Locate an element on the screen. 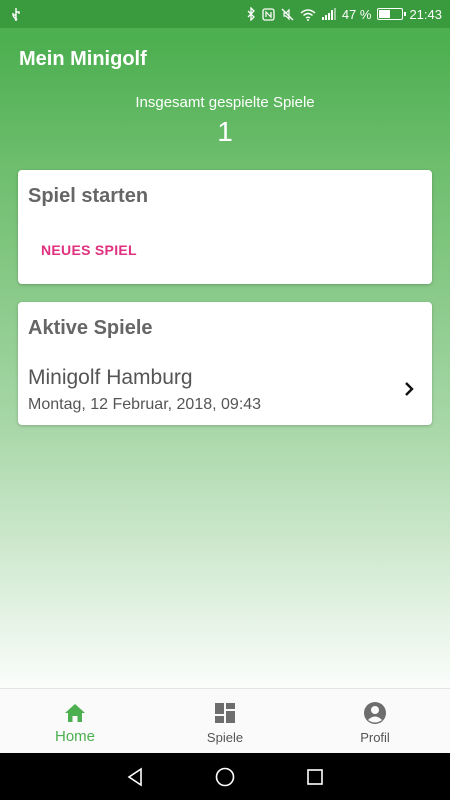 The image size is (450, 800). signal-icon is located at coordinates (328, 14).